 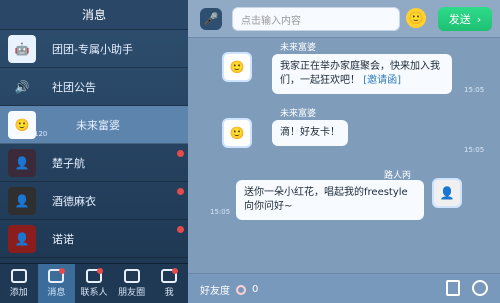 I want to click on input-placeholder: 点击输入内容, so click(x=271, y=21).